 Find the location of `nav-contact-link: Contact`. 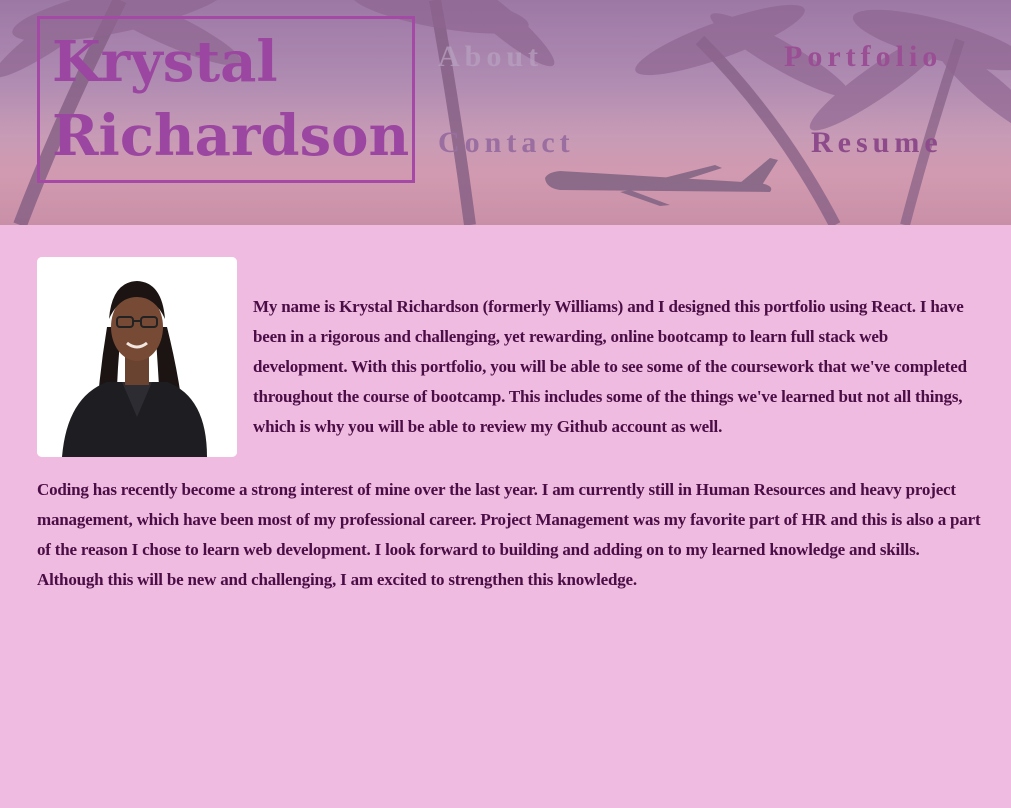

nav-contact-link: Contact is located at coordinates (506, 143).